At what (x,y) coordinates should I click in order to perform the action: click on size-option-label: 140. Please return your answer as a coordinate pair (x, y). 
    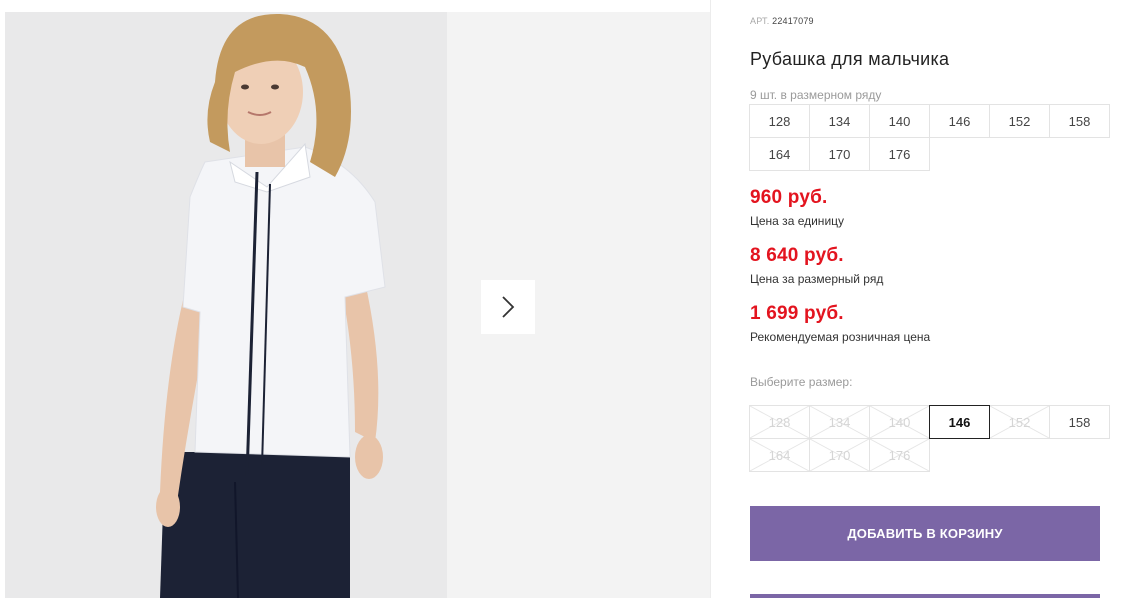
    Looking at the image, I should click on (899, 422).